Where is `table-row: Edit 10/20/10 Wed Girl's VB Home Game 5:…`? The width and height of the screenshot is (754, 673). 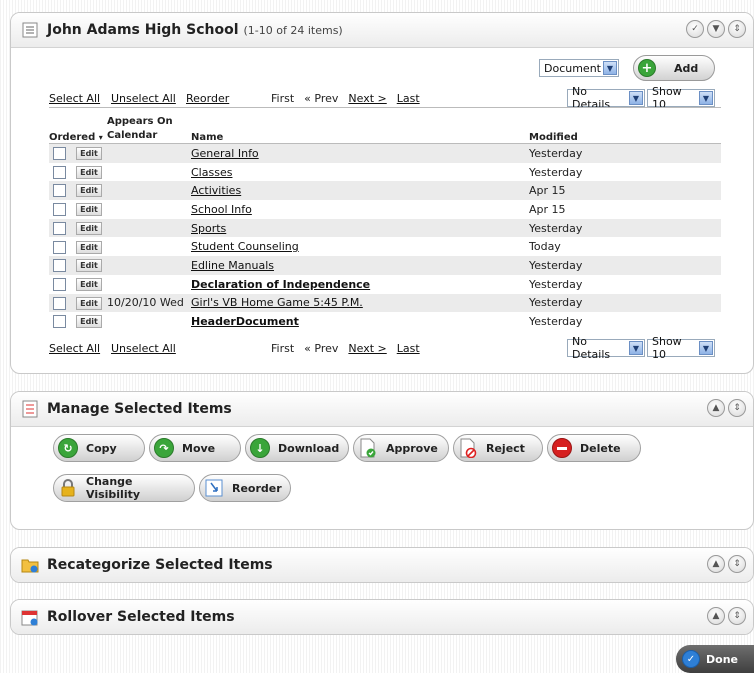
table-row: Edit 10/20/10 Wed Girl's VB Home Game 5:… is located at coordinates (385, 303).